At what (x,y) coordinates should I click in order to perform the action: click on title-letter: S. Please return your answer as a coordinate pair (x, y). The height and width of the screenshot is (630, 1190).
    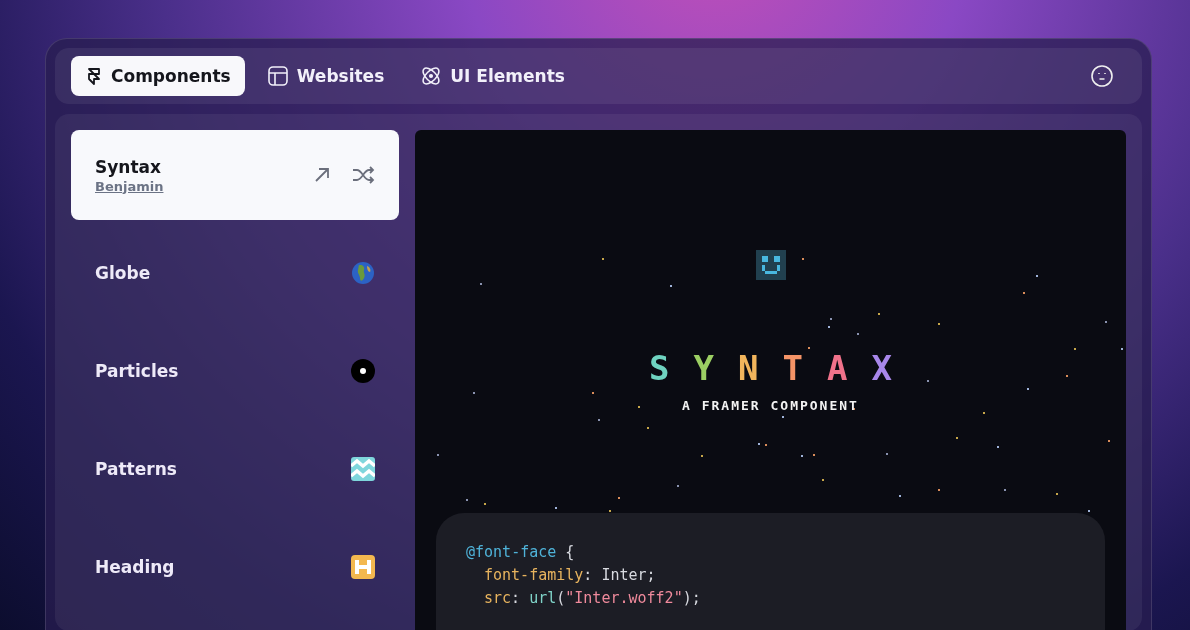
    Looking at the image, I should click on (659, 368).